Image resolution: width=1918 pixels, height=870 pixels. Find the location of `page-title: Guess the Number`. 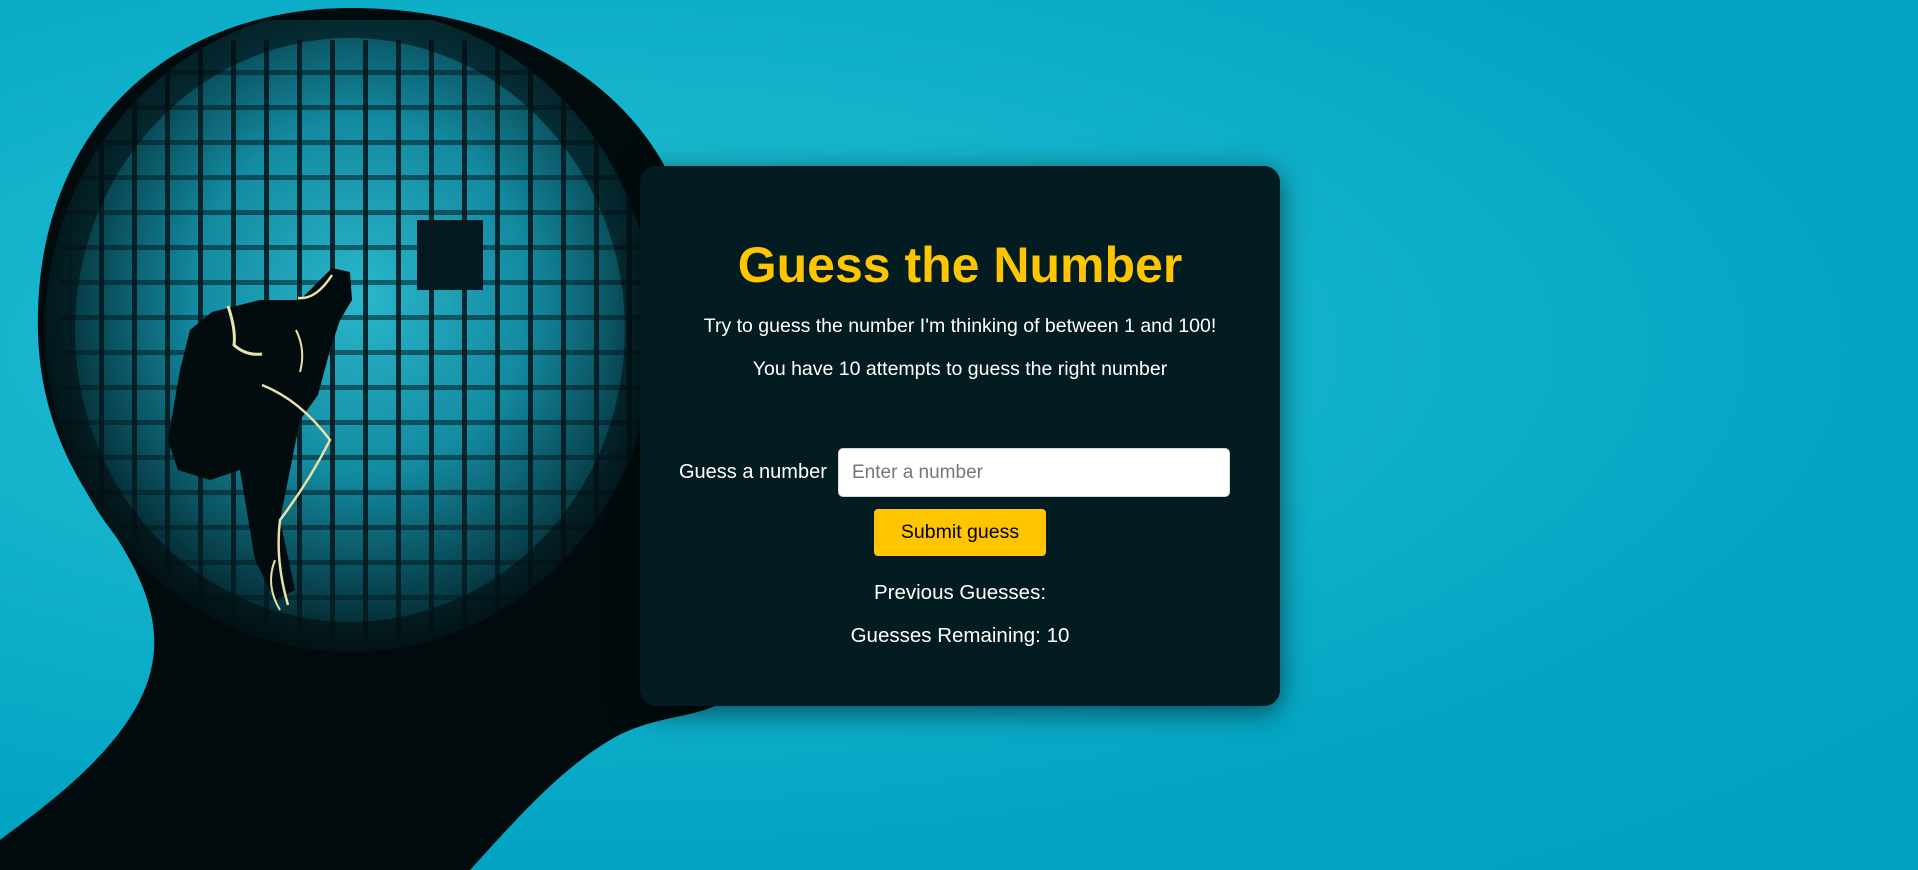

page-title: Guess the Number is located at coordinates (960, 265).